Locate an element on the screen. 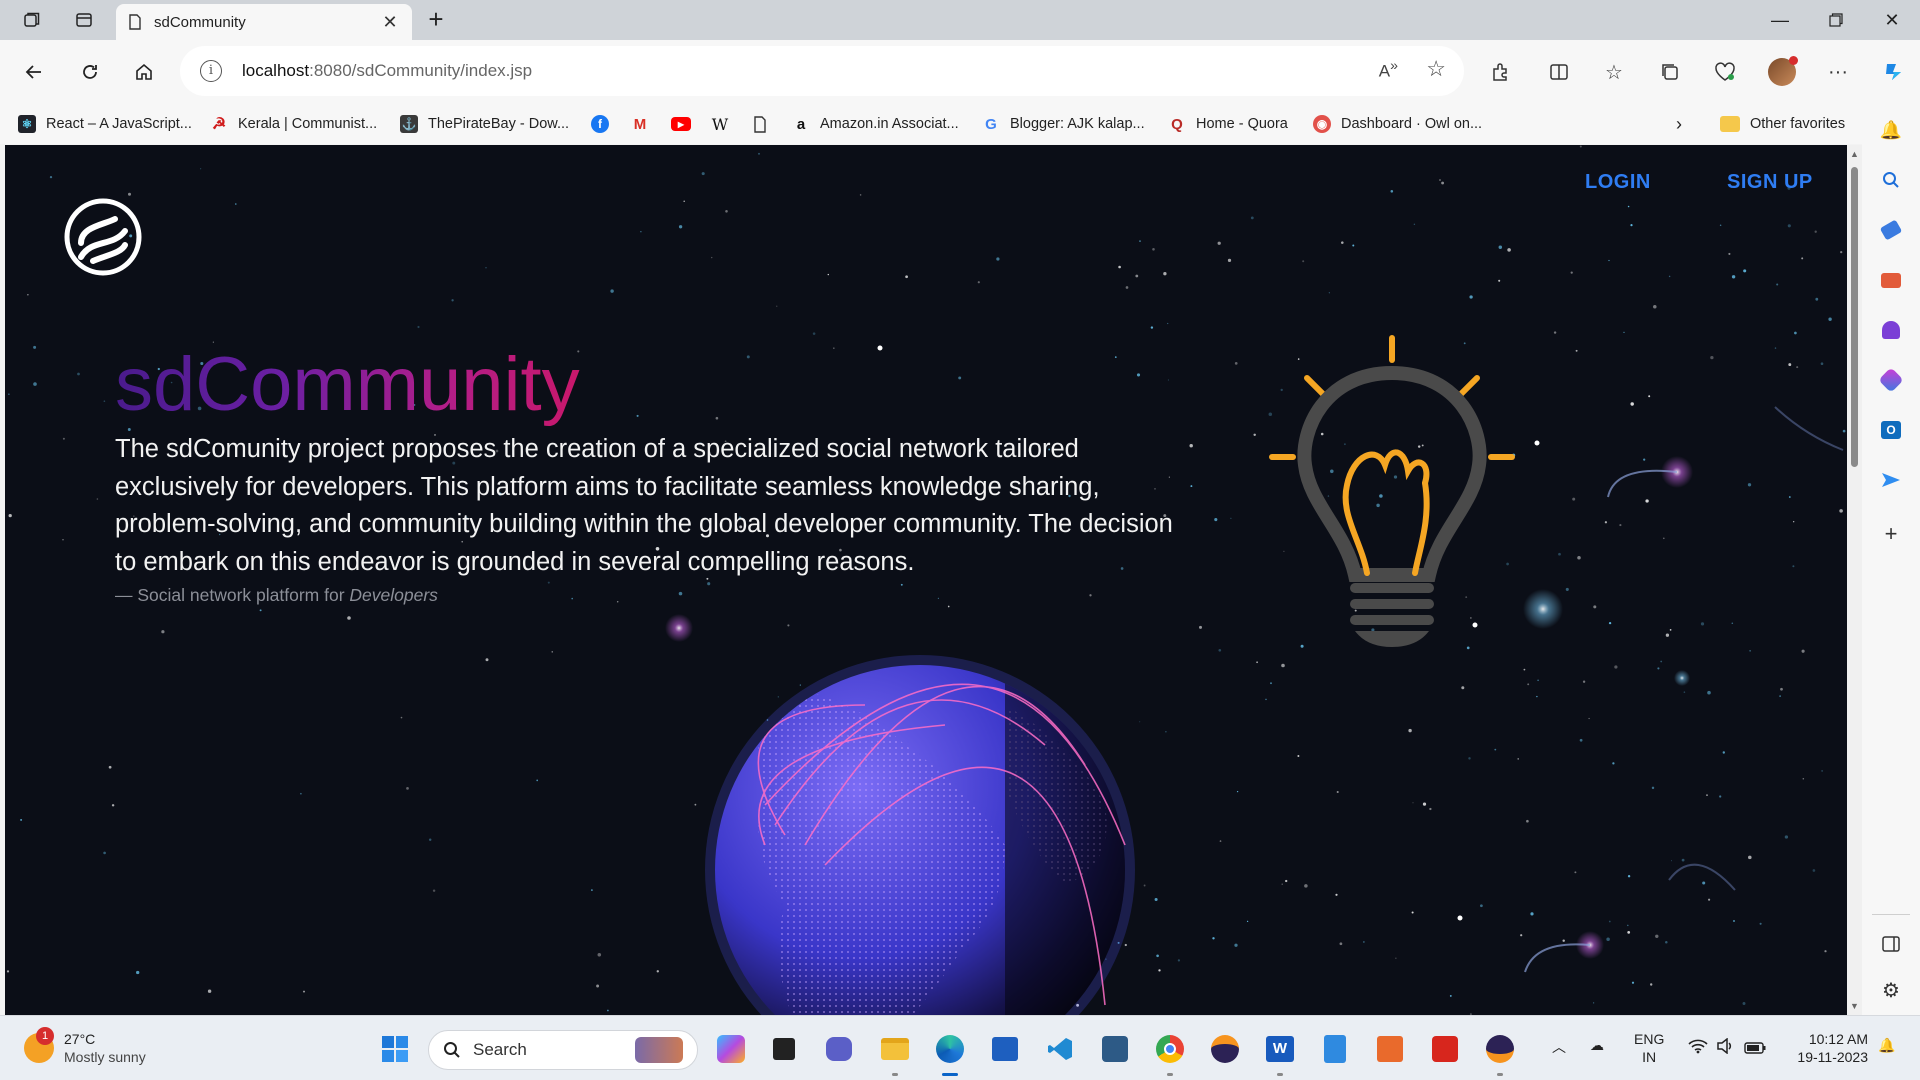 The width and height of the screenshot is (1920, 1080). search-highlight-icon is located at coordinates (659, 1050).